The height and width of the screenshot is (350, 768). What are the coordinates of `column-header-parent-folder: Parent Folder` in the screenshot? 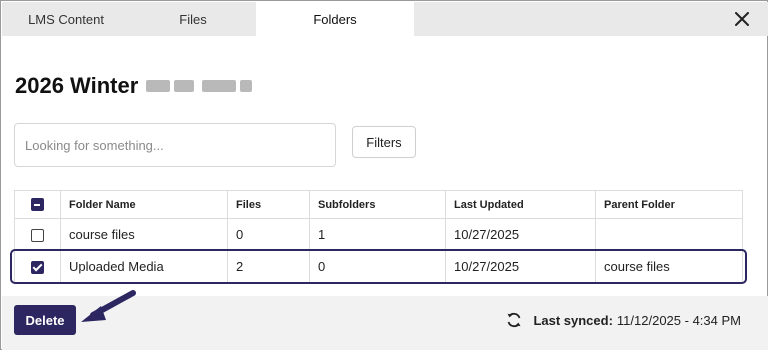 It's located at (669, 204).